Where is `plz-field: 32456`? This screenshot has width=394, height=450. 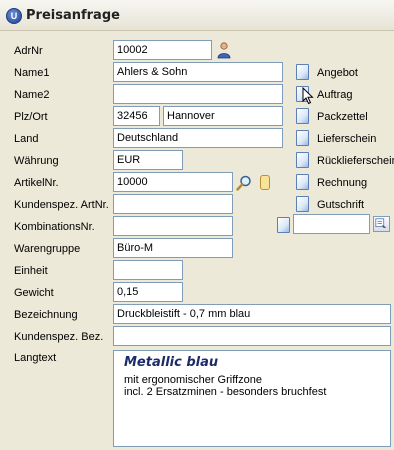 plz-field: 32456 is located at coordinates (136, 116).